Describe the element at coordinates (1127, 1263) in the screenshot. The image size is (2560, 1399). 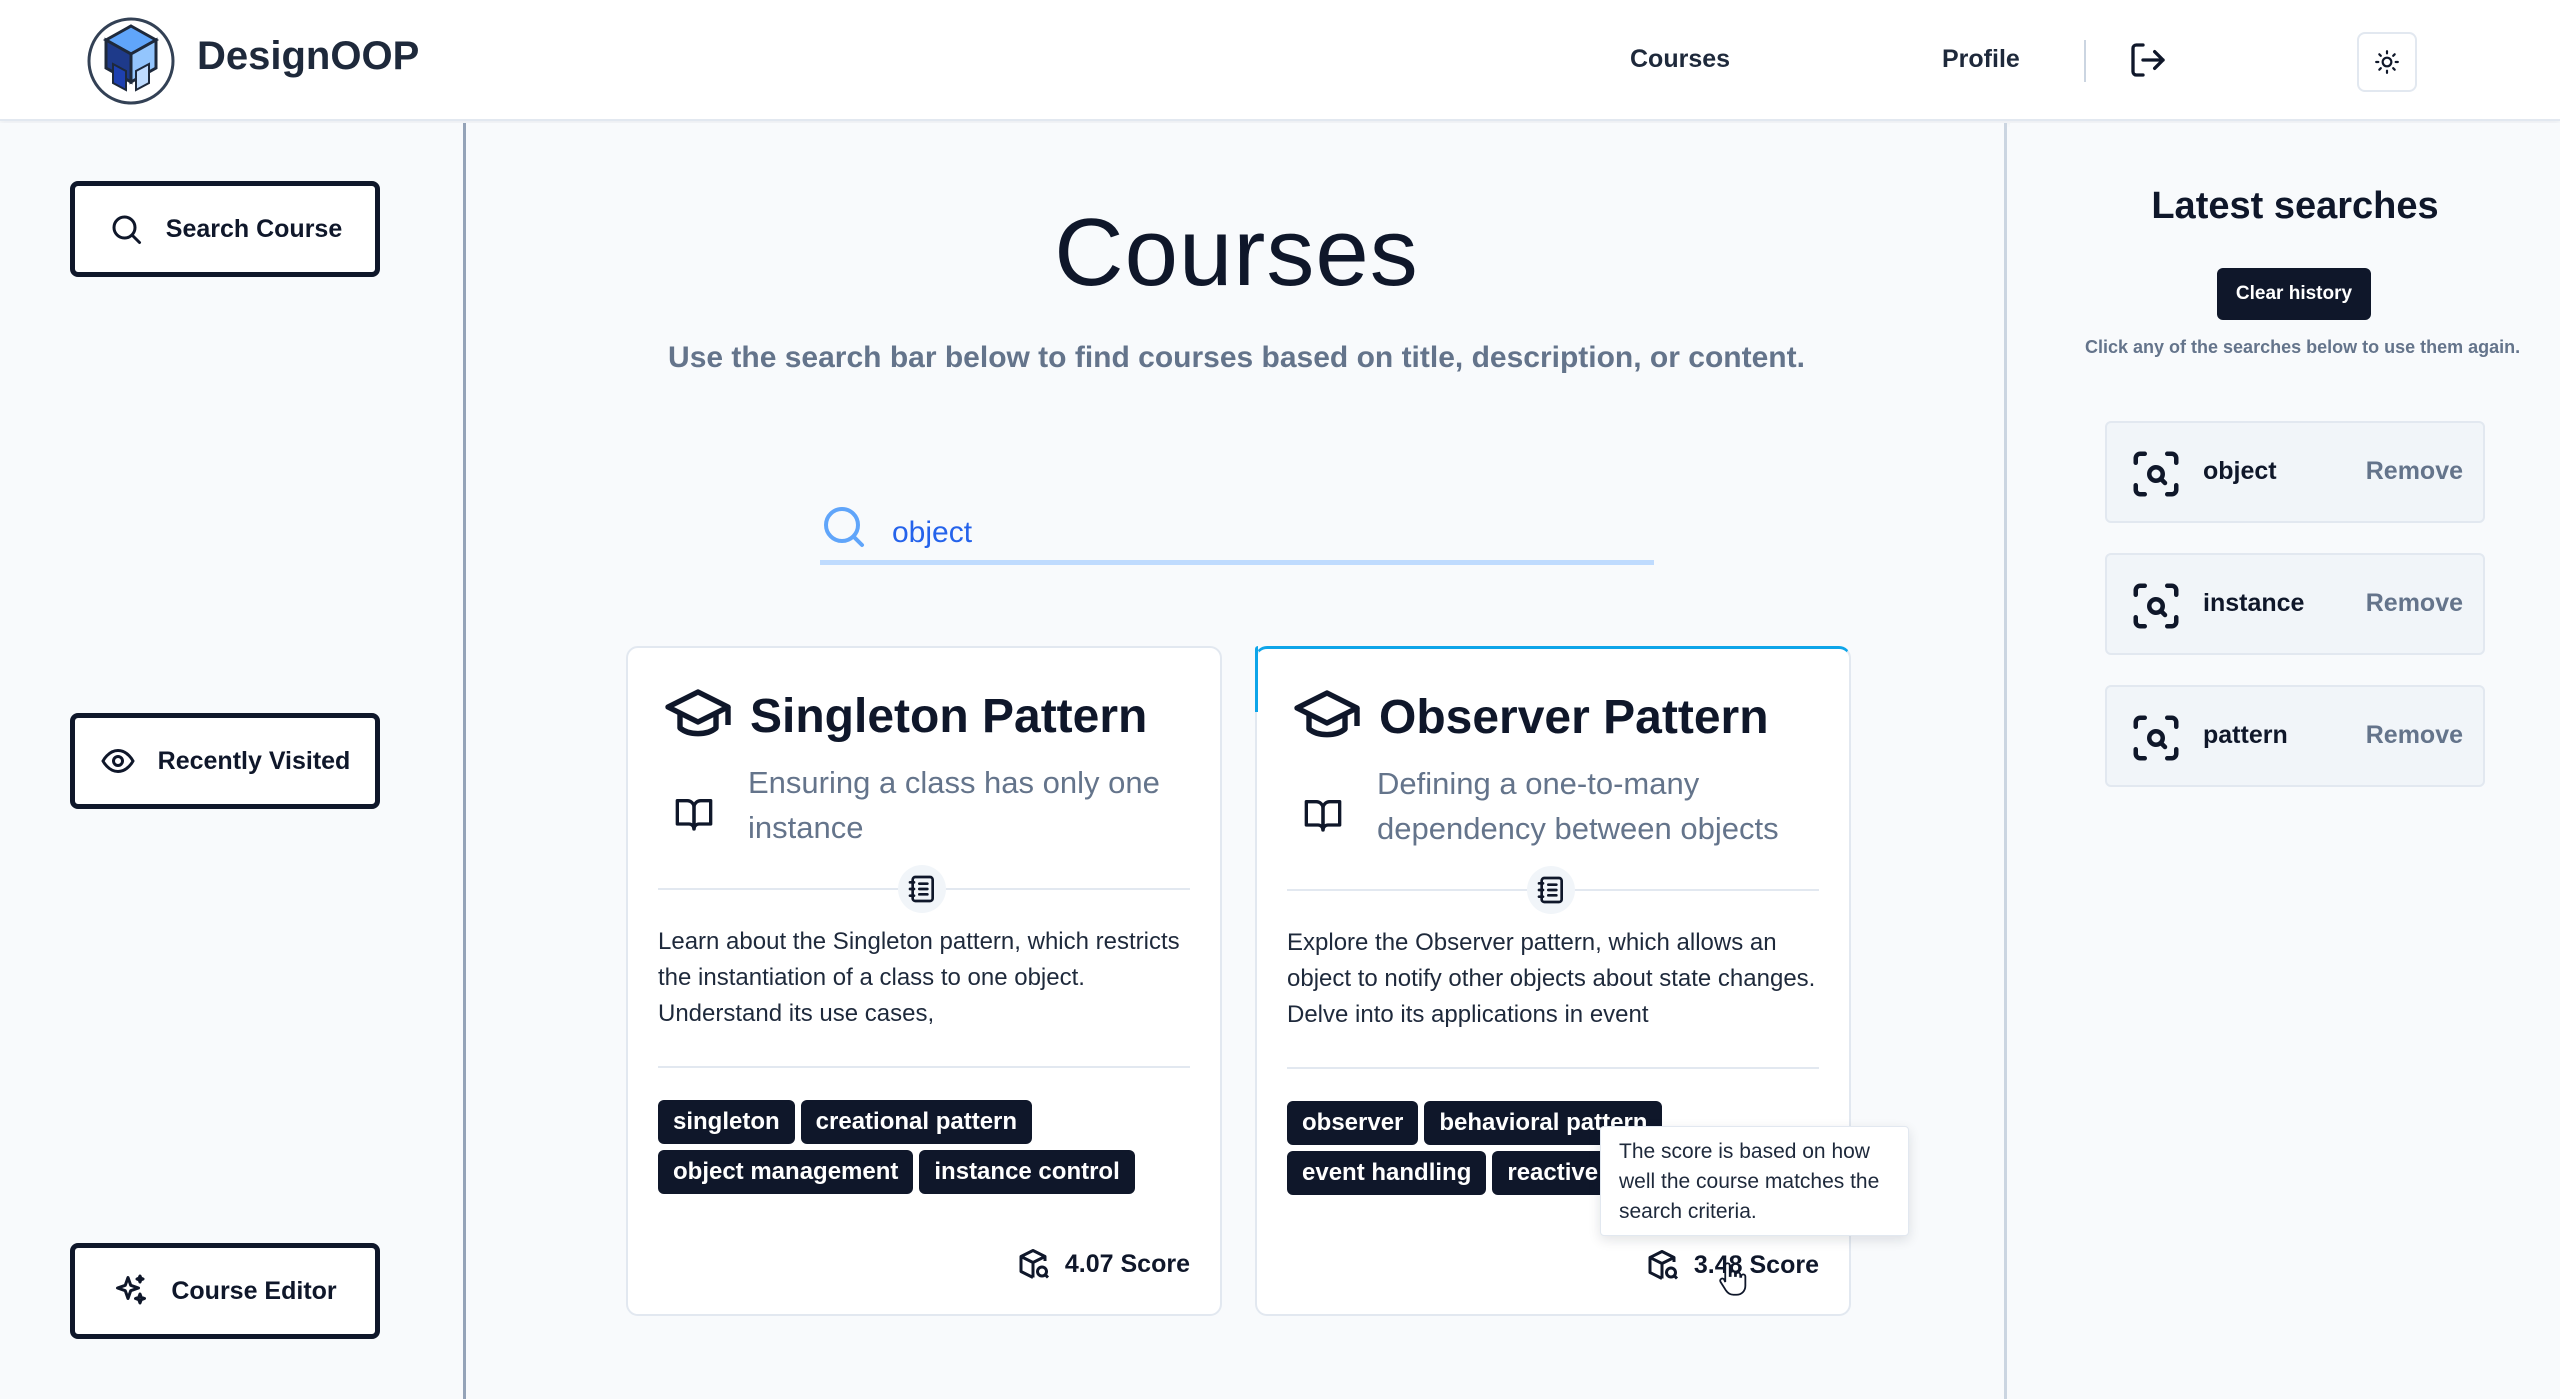
I see `score-value: 4.07 Score` at that location.